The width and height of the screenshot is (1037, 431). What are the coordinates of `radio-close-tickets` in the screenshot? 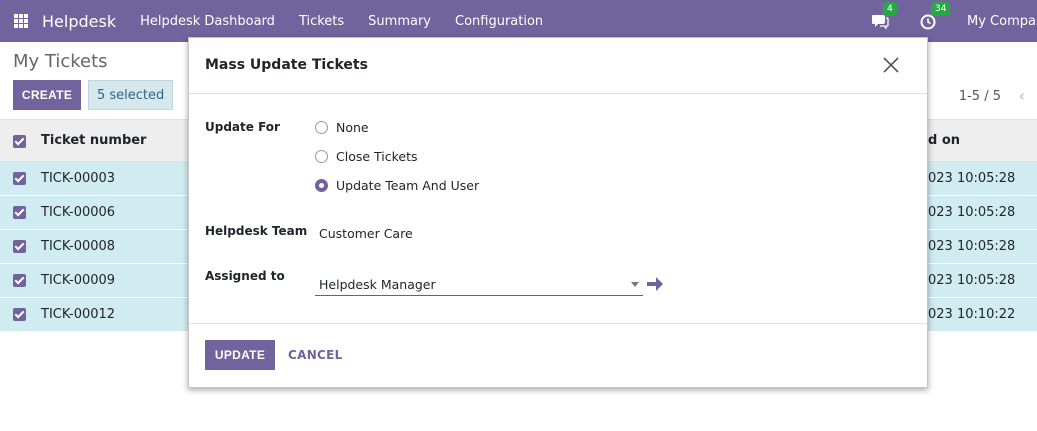 It's located at (321, 156).